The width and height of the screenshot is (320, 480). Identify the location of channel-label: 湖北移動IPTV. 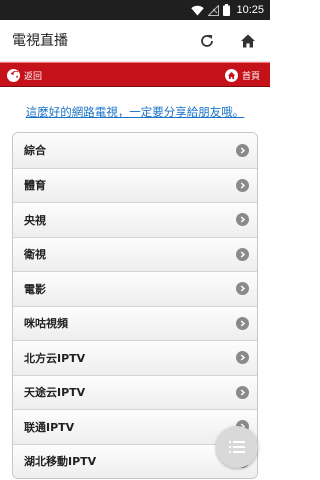
(60, 462).